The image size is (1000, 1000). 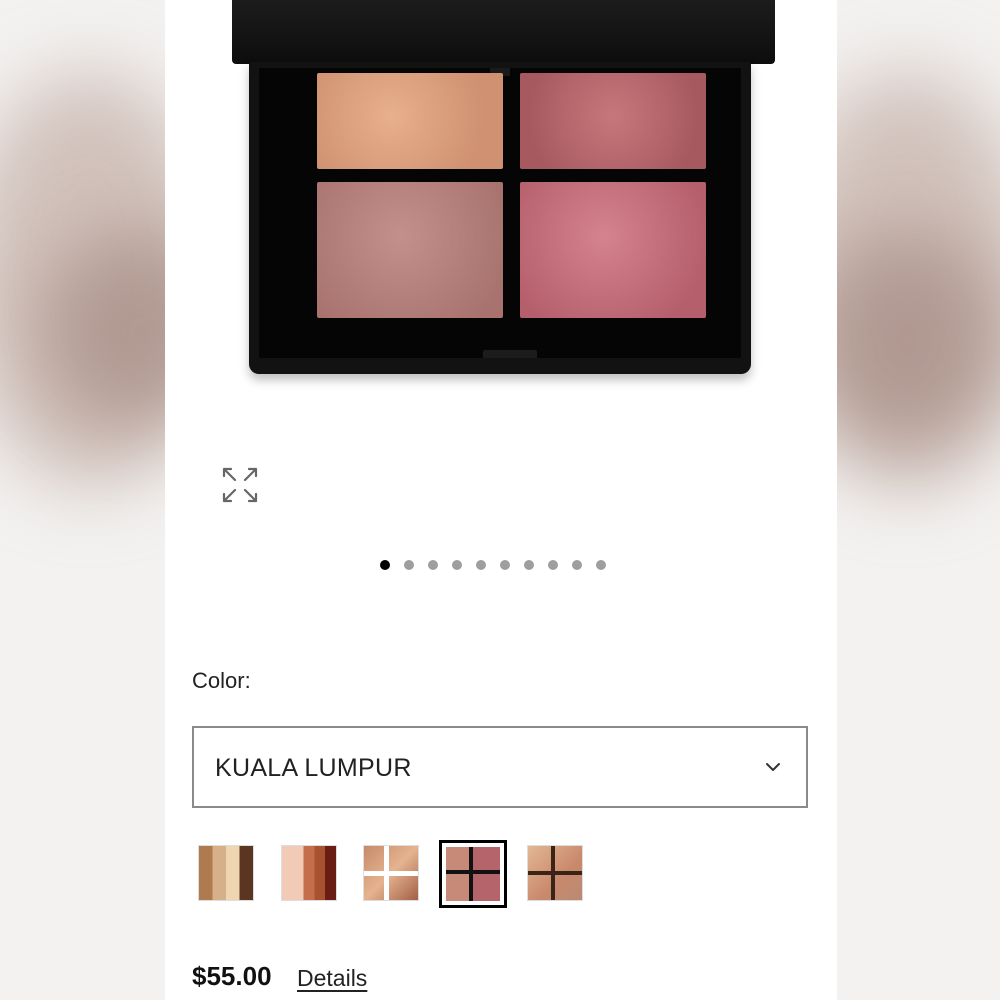 What do you see at coordinates (240, 485) in the screenshot?
I see `expand-icon` at bounding box center [240, 485].